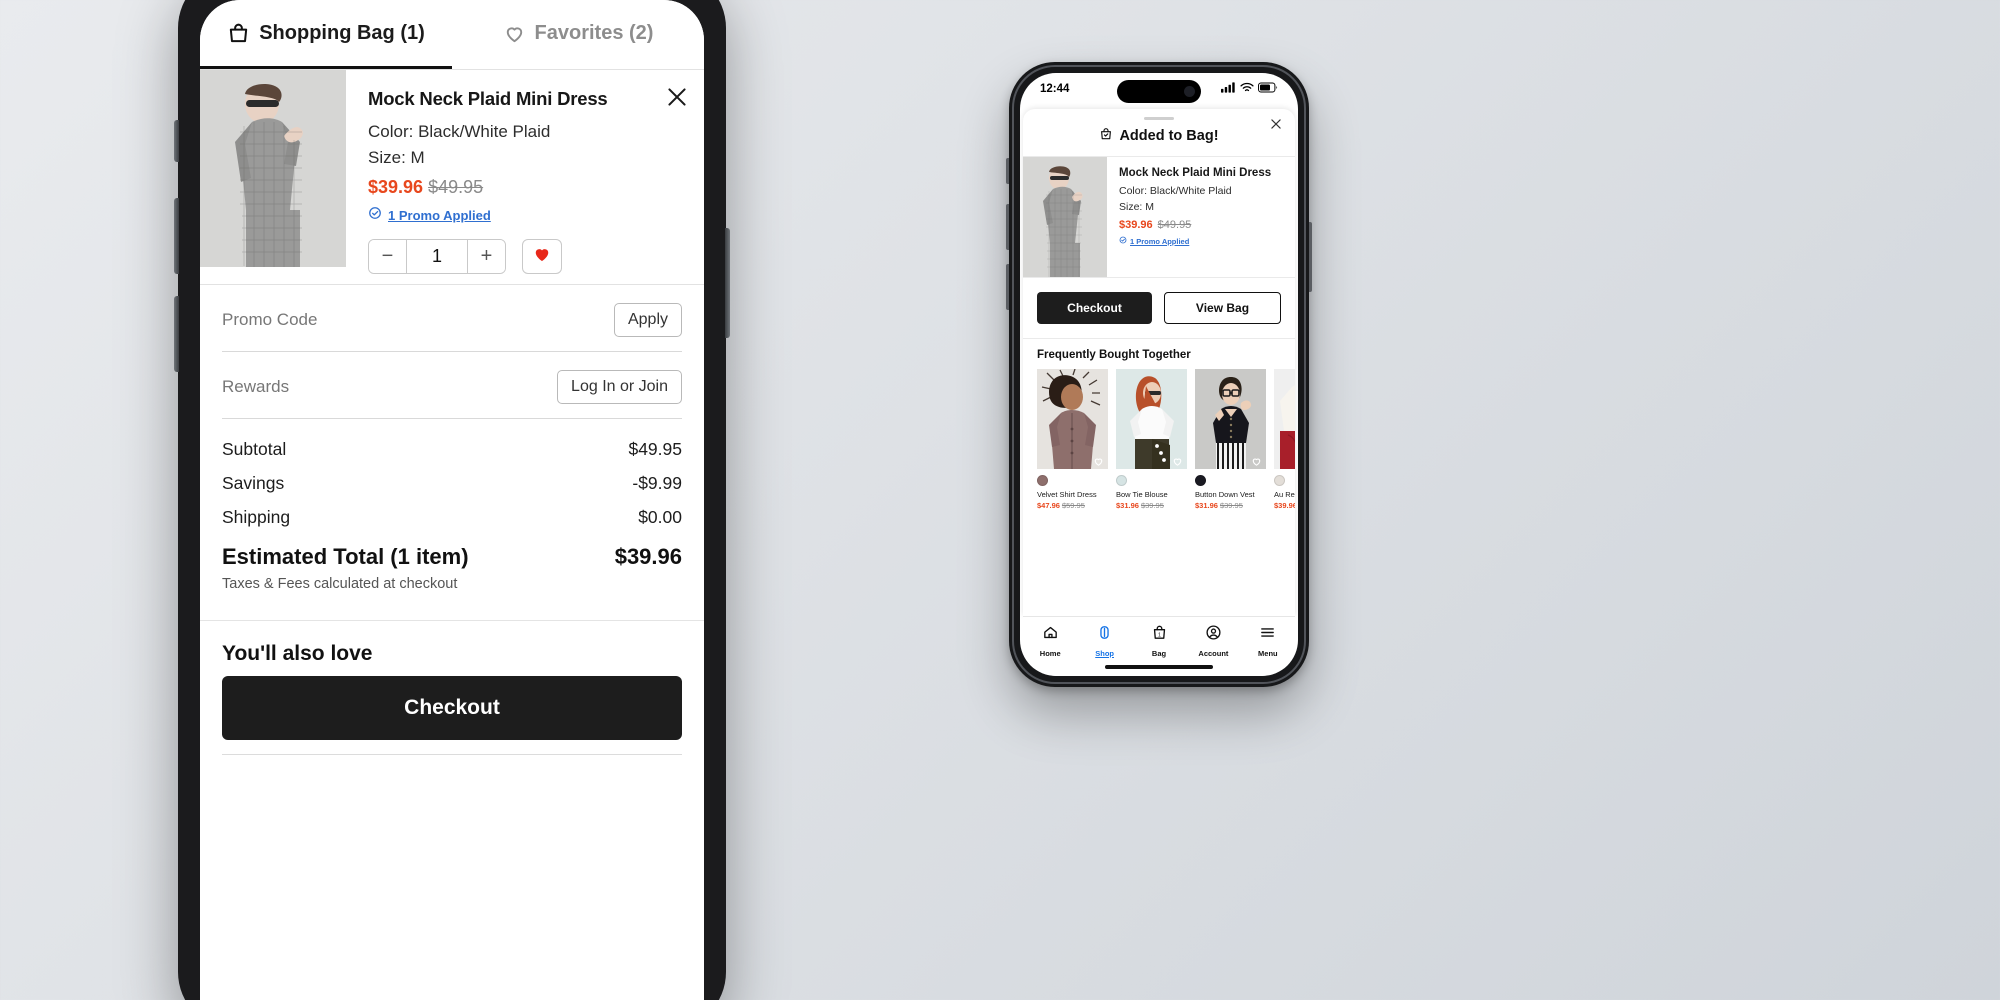  Describe the element at coordinates (1159, 118) in the screenshot. I see `sheet-drag-handle` at that location.